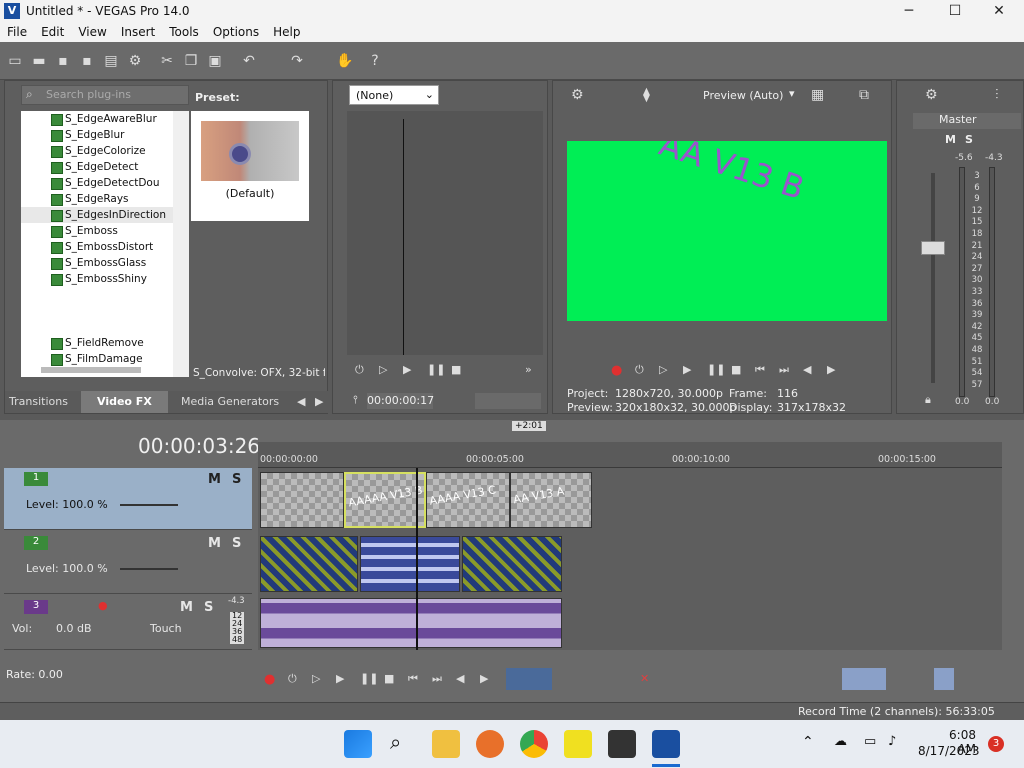 This screenshot has width=1024, height=768. What do you see at coordinates (105, 199) in the screenshot?
I see `list-item: S_EdgeRays` at bounding box center [105, 199].